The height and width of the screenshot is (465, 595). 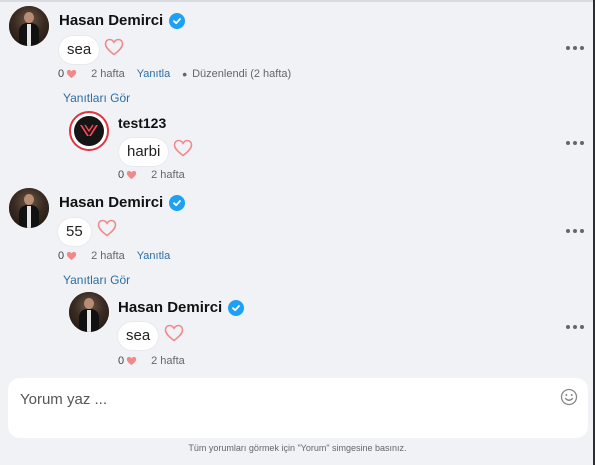 I want to click on comment-meta: 0 2 hafta Yanıtla, so click(x=114, y=256).